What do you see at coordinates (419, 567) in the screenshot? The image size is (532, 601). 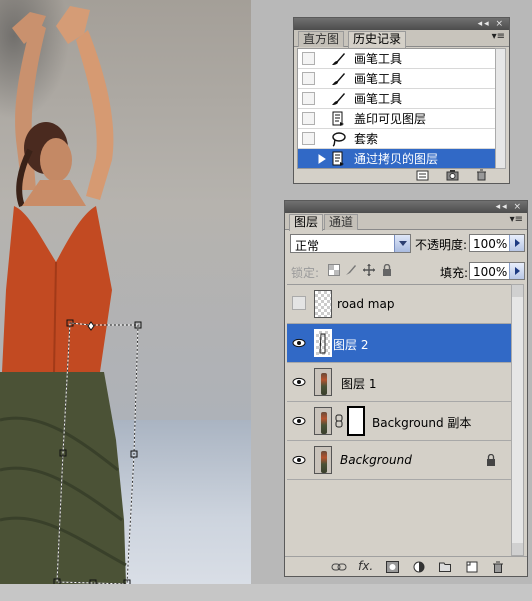 I see `adjustment-layer-icon` at bounding box center [419, 567].